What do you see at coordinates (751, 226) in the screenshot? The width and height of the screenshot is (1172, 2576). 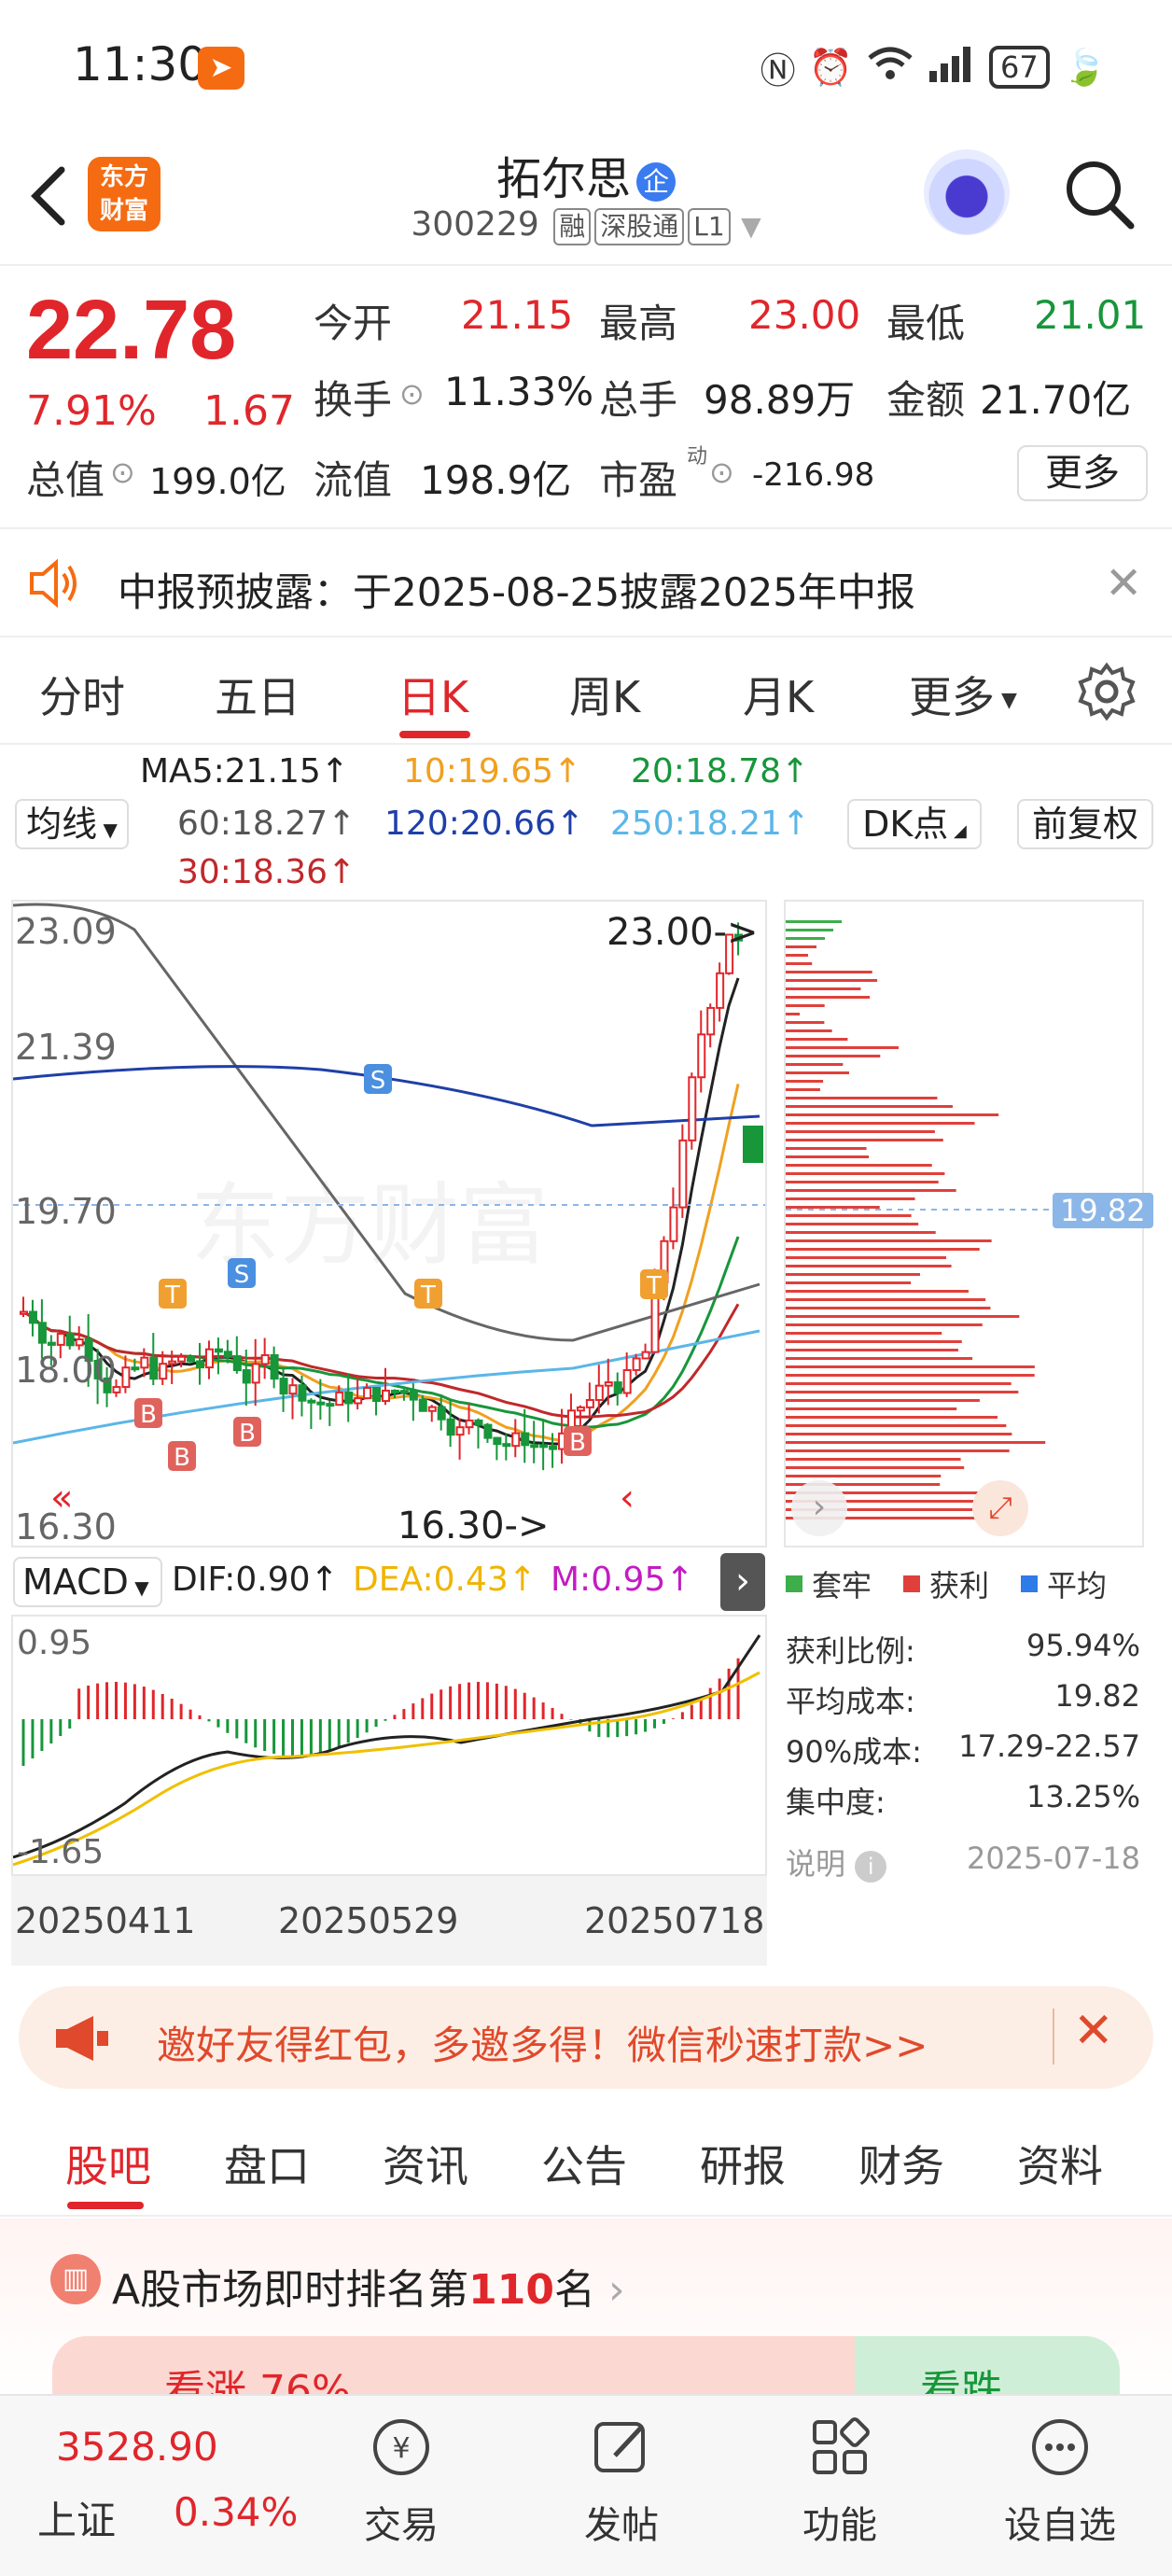 I see `dropdown-triangle-icon: ▼` at bounding box center [751, 226].